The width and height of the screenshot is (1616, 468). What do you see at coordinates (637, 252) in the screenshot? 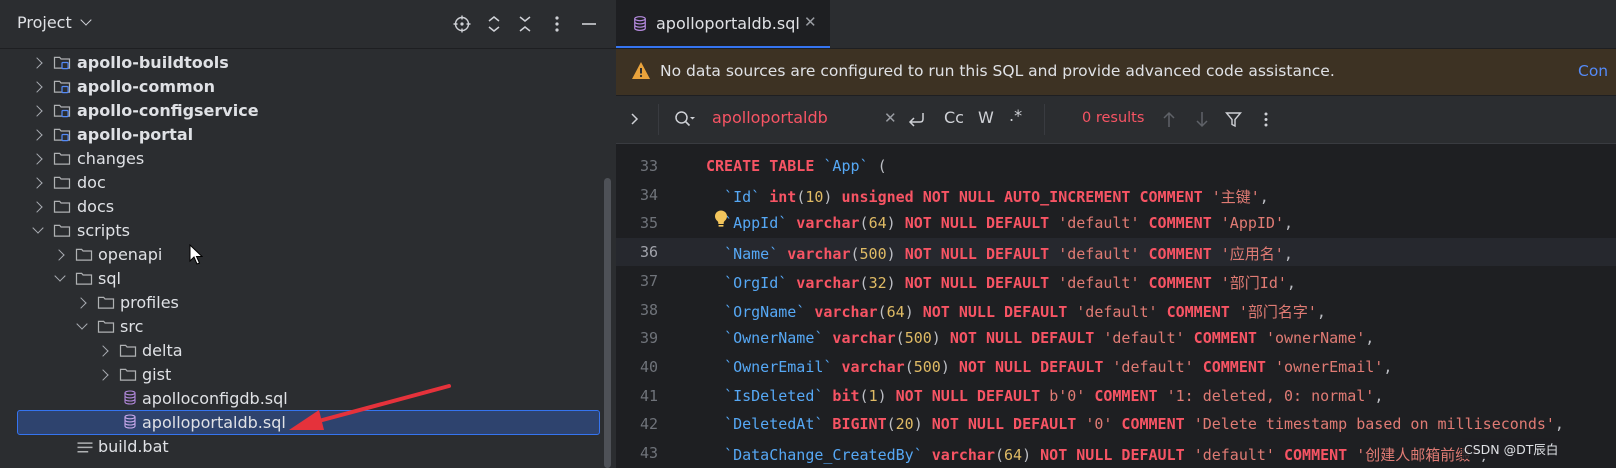
I see `line-number: 36` at bounding box center [637, 252].